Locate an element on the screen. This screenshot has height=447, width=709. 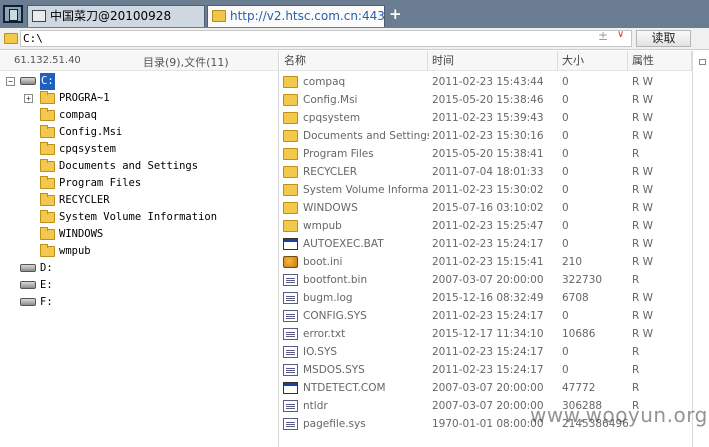
table-row: Config.Msi 2015-05-20 15:38:46 0 R W is located at coordinates (486, 100).